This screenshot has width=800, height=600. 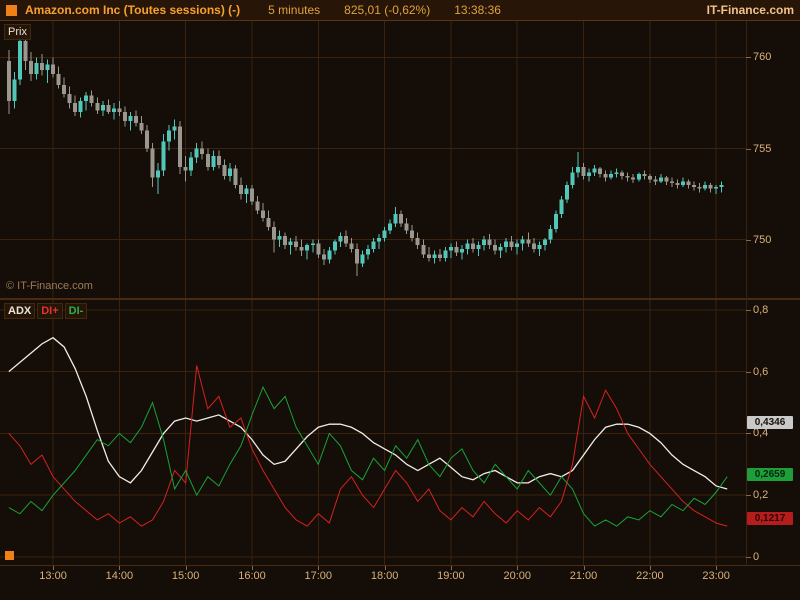 What do you see at coordinates (294, 10) in the screenshot?
I see `timeframe-label: 5 minutes` at bounding box center [294, 10].